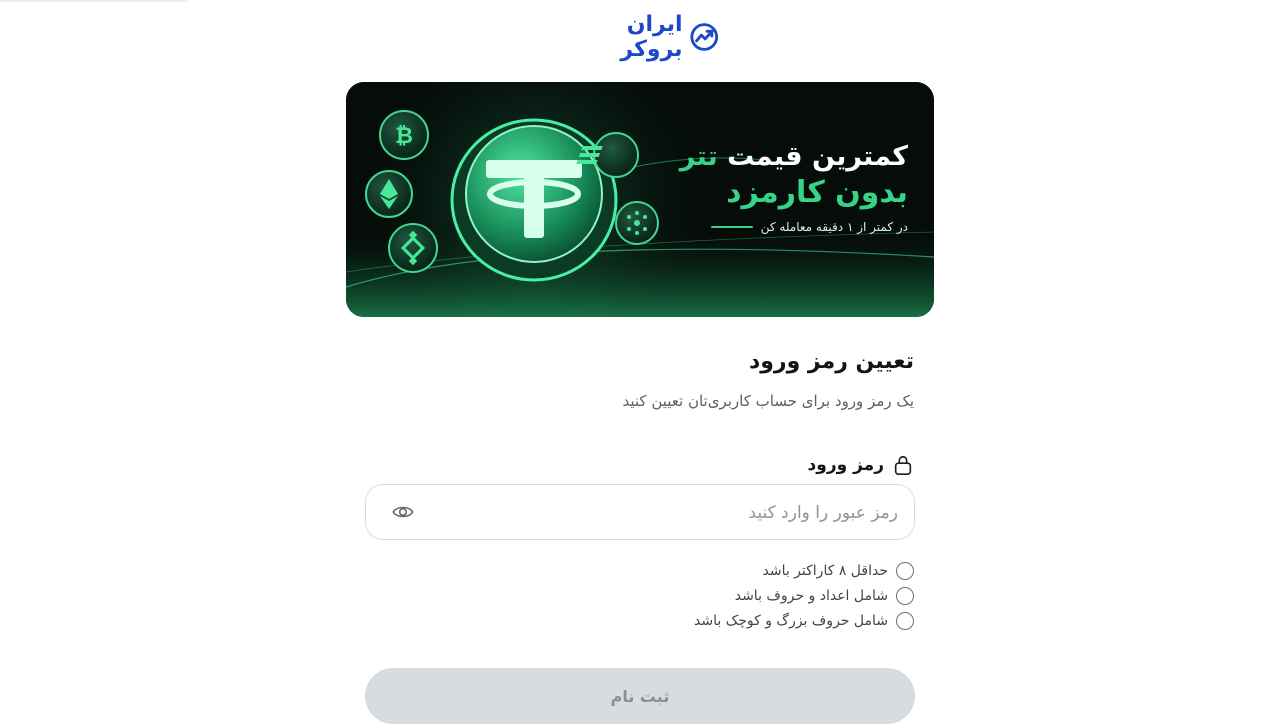 The width and height of the screenshot is (1280, 724). Describe the element at coordinates (903, 465) in the screenshot. I see `lock-icon` at that location.